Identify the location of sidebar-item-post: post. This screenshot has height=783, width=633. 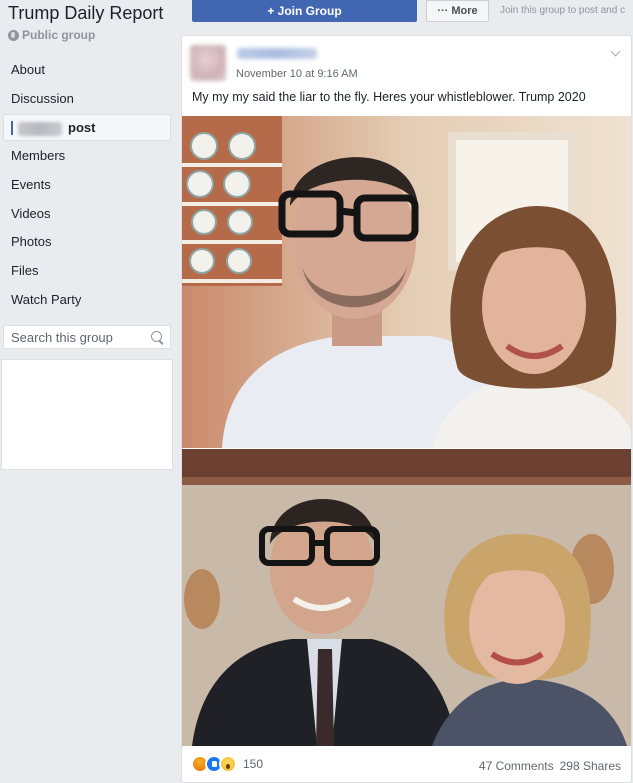
(87, 128).